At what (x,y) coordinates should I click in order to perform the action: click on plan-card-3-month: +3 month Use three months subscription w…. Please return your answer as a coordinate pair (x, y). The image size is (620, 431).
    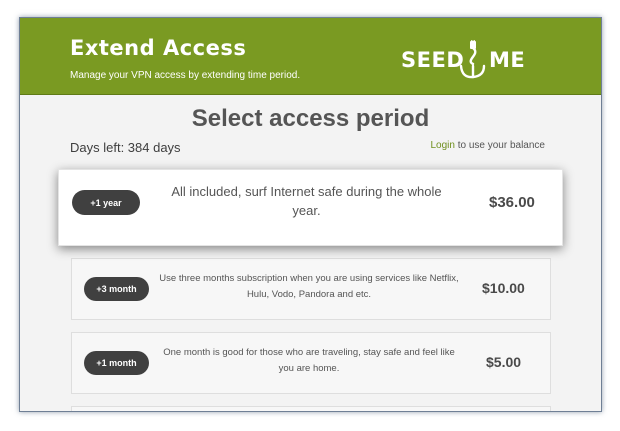
    Looking at the image, I should click on (311, 289).